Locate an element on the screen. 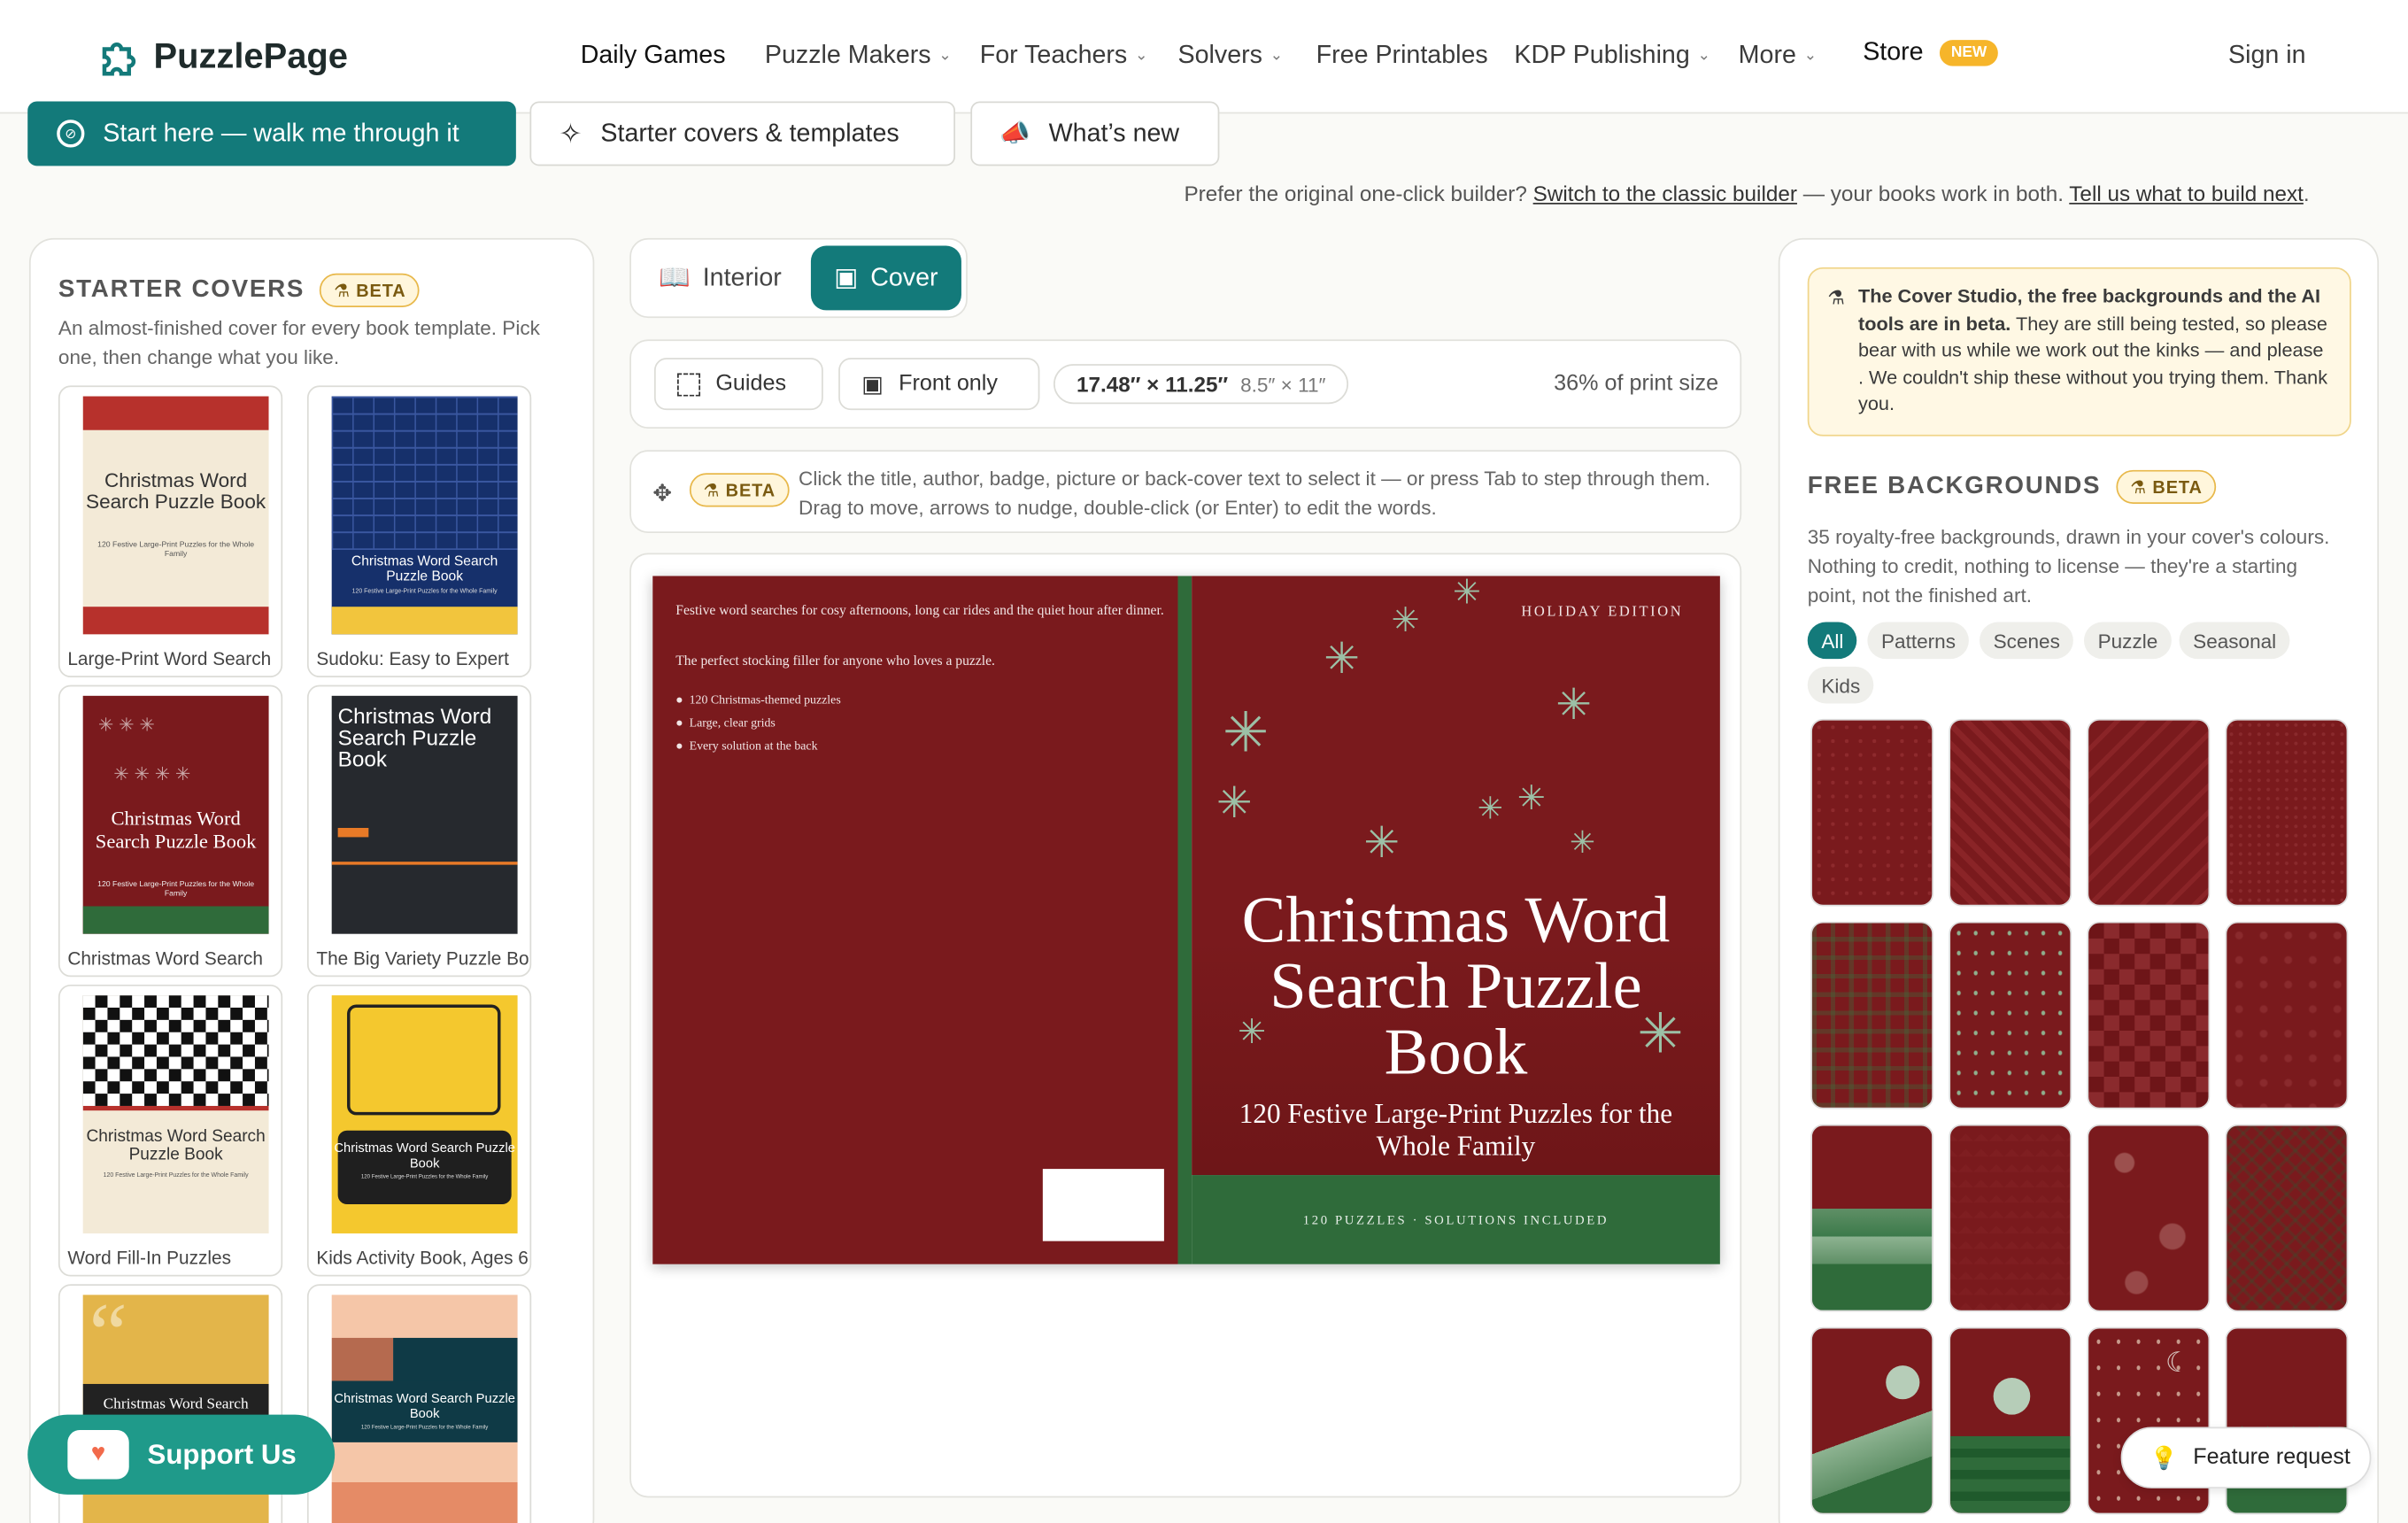  bullet-item: ● Every solution at the back is located at coordinates (746, 746).